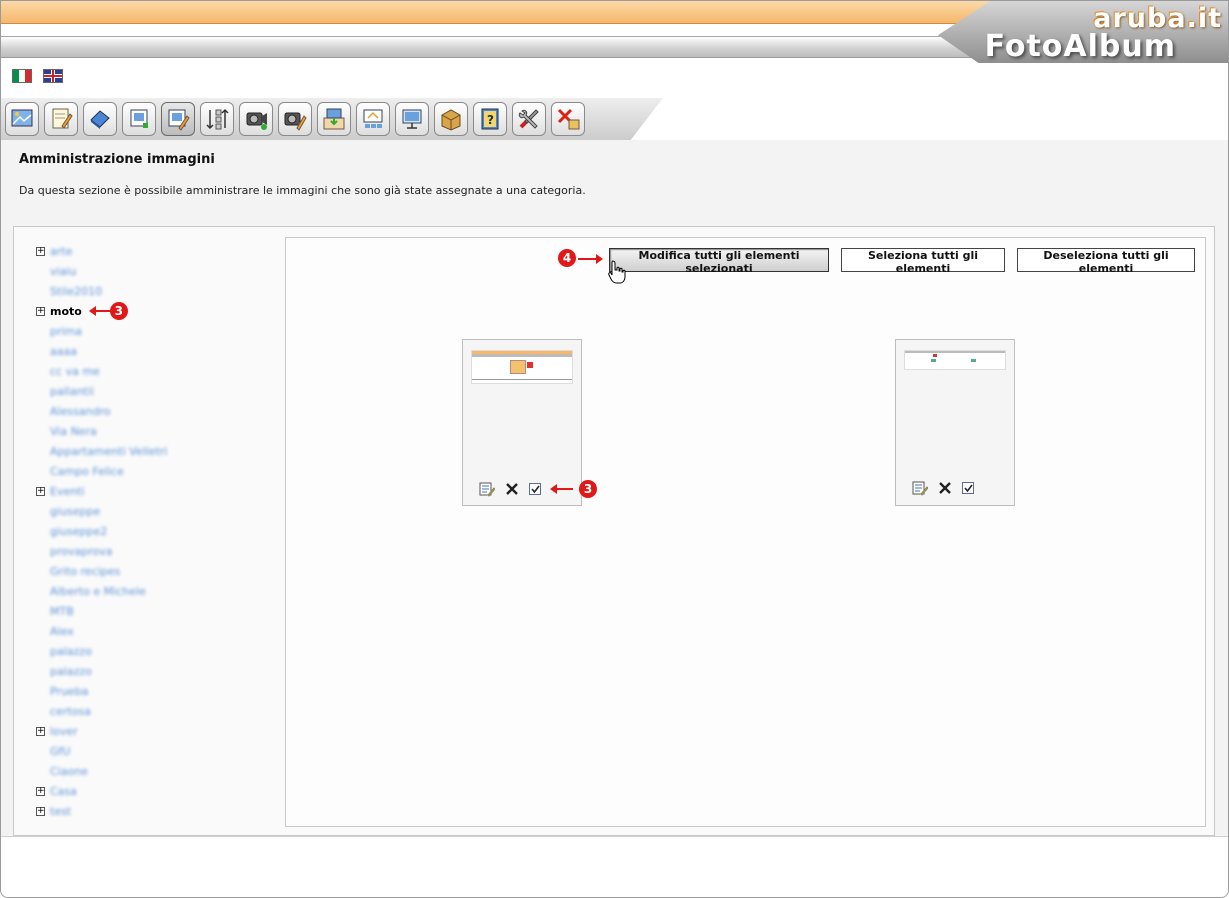 The width and height of the screenshot is (1229, 898). Describe the element at coordinates (64, 731) in the screenshot. I see `tree-item-label: lover` at that location.